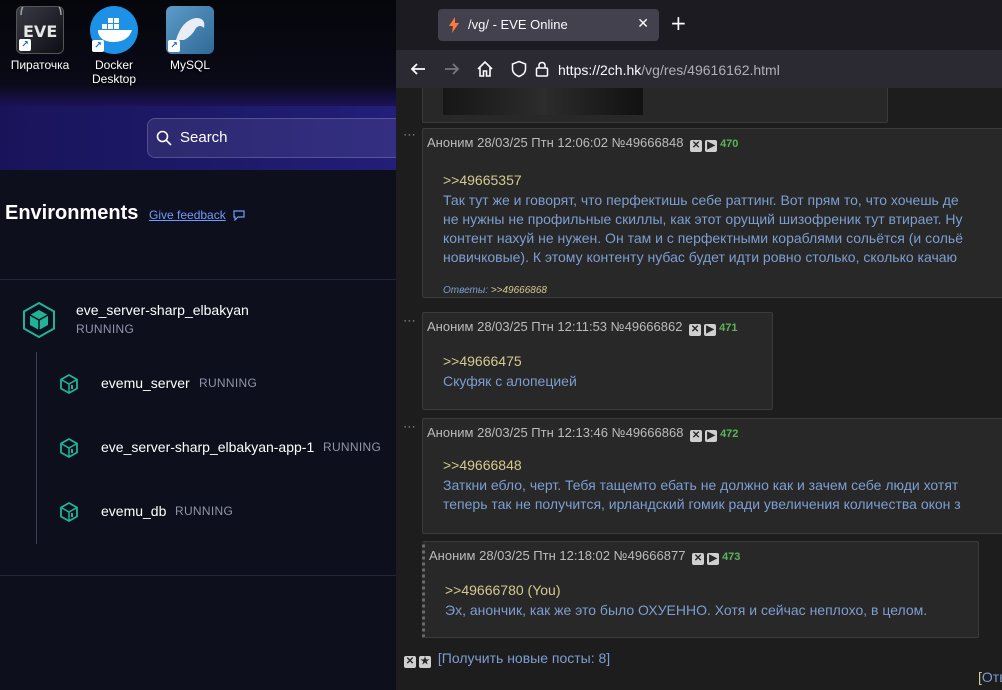 This screenshot has height=690, width=1002. I want to click on lock-icon, so click(542, 69).